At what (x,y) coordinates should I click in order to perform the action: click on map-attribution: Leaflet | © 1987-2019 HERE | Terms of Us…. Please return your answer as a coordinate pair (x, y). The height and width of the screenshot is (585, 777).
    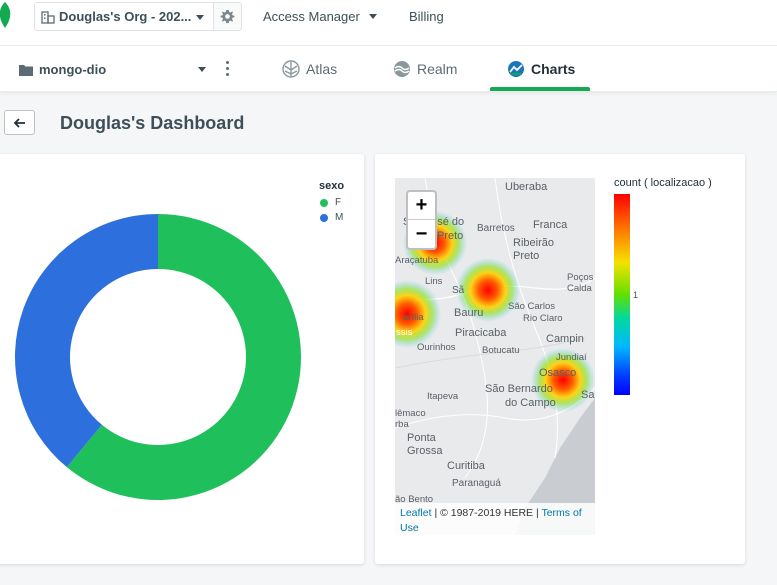
    Looking at the image, I should click on (495, 519).